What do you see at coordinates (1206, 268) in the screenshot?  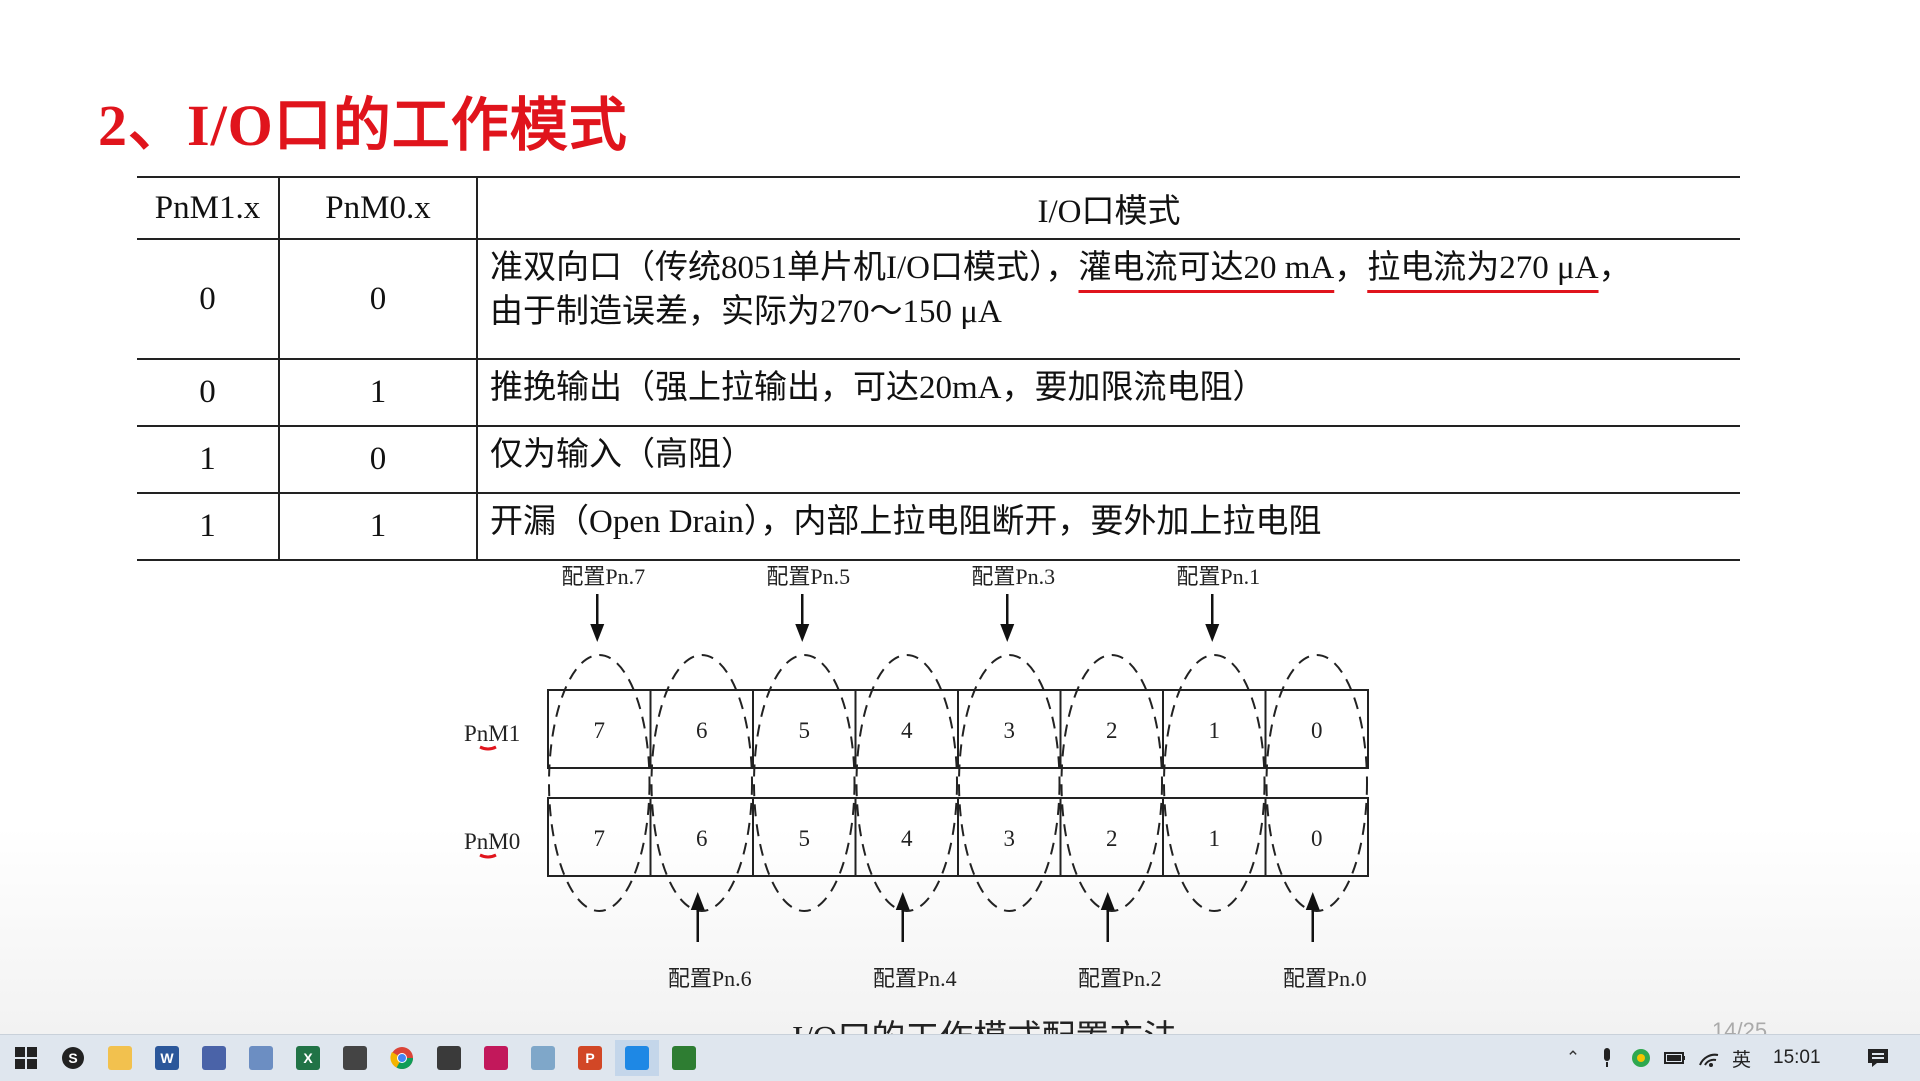 I see `desc-sink-current: 灌电流可达20 mA` at bounding box center [1206, 268].